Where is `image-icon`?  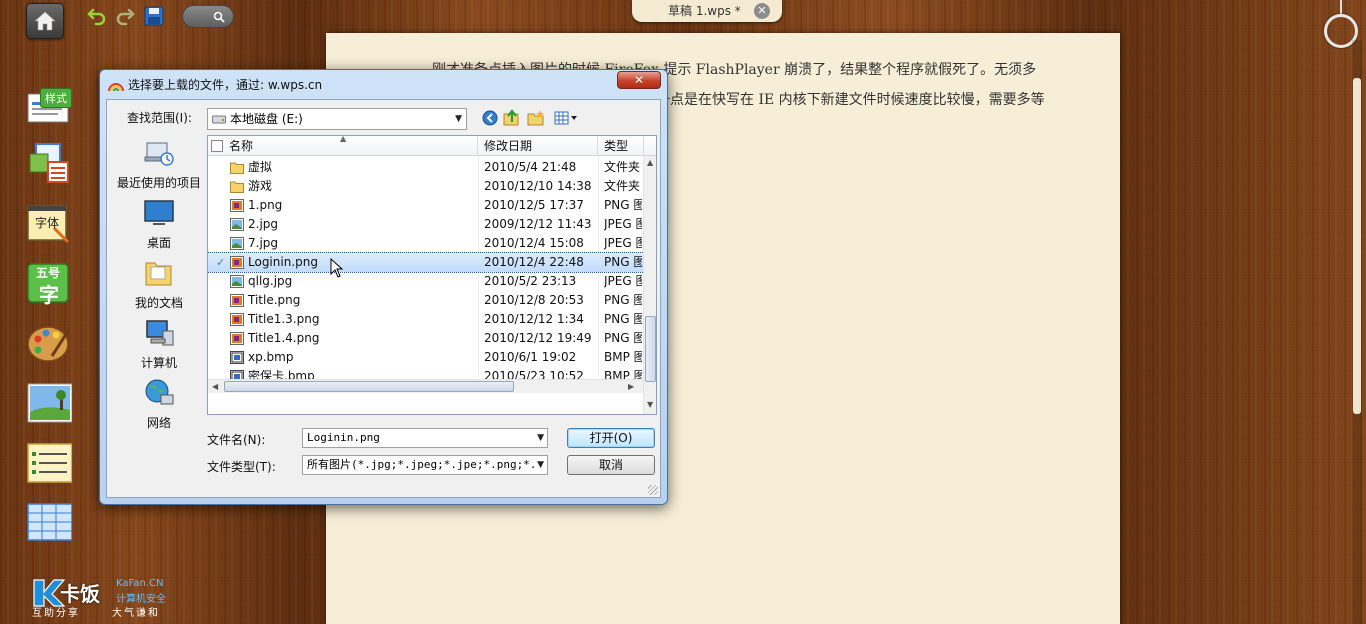
image-icon is located at coordinates (50, 403).